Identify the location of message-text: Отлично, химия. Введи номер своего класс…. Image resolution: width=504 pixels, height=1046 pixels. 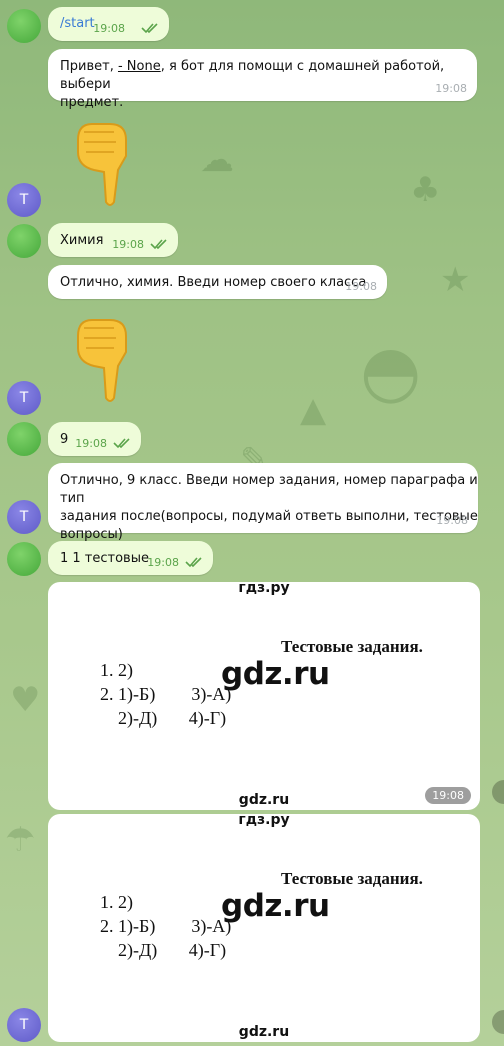
(213, 282).